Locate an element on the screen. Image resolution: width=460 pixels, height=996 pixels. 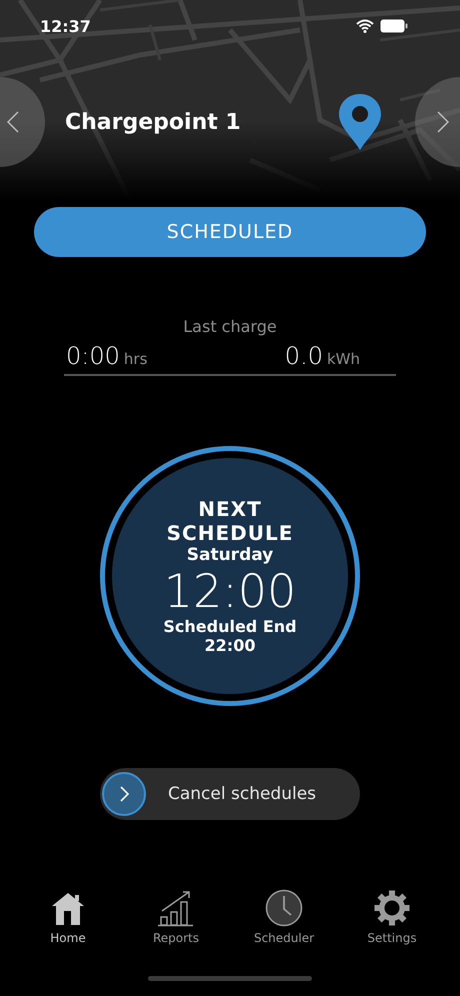
scheduled-end-label: Scheduled End is located at coordinates (230, 626).